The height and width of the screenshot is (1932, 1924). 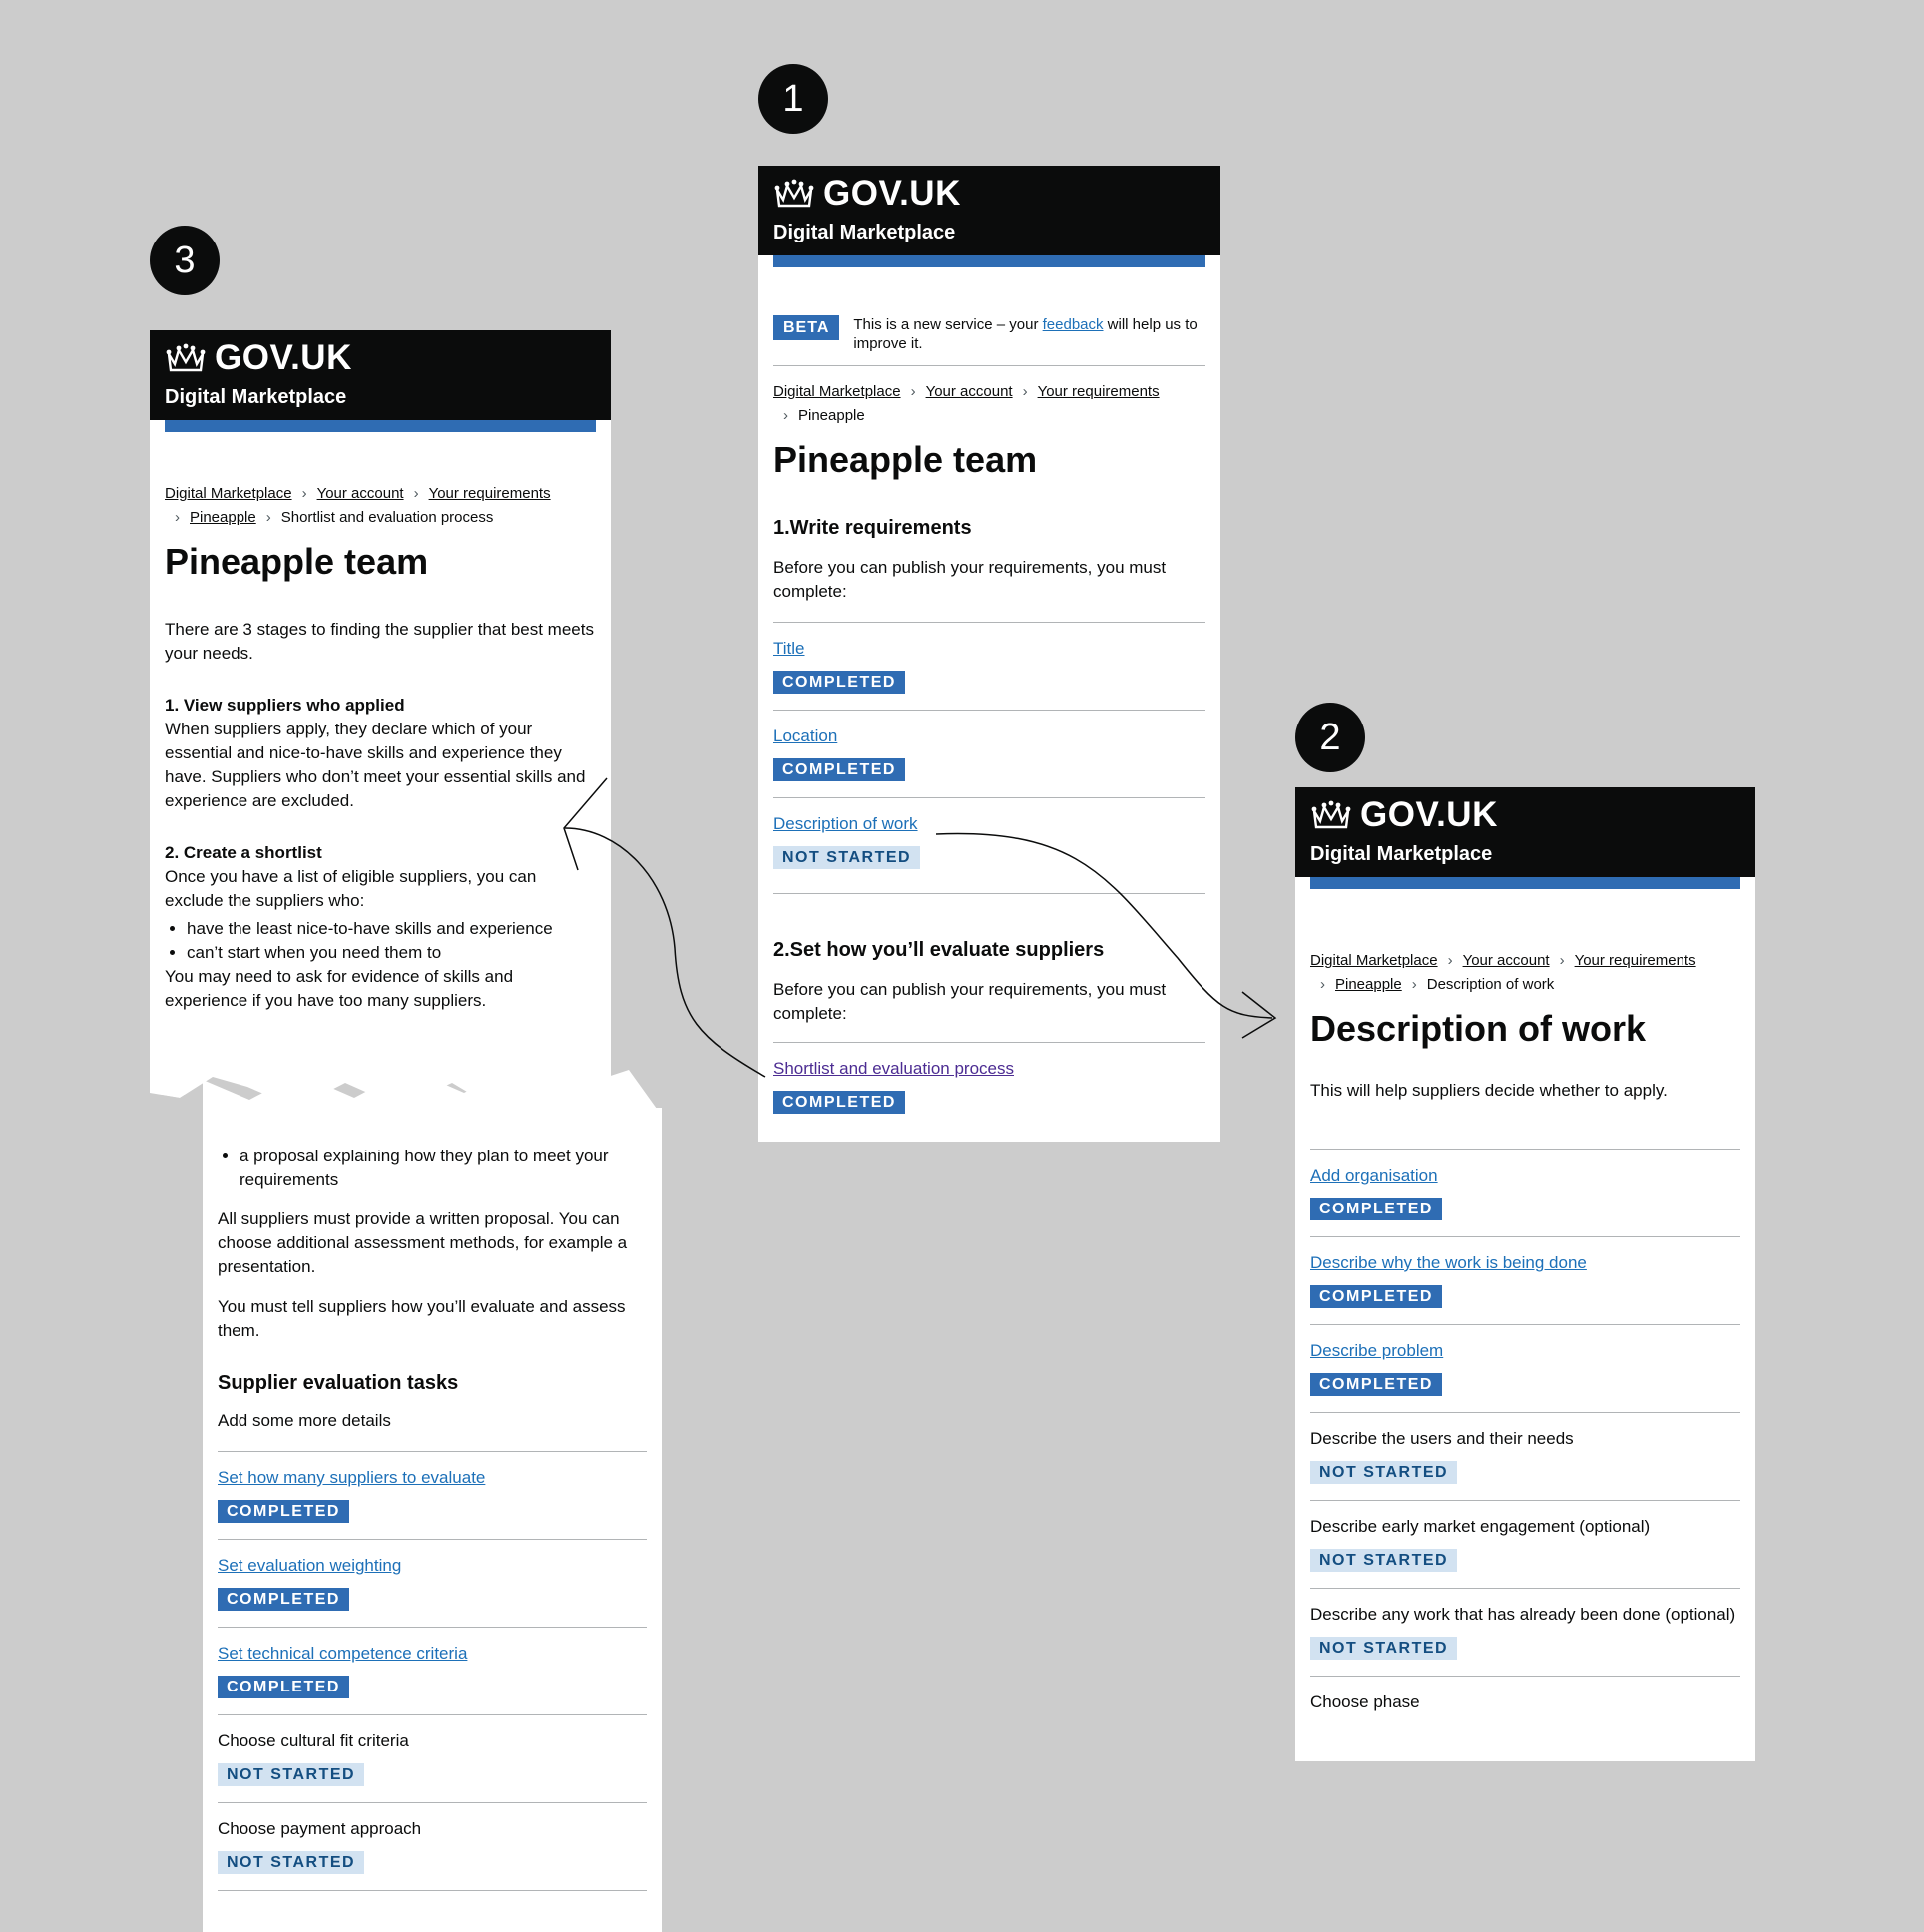 I want to click on task-item: Describe problem COMPLETED, so click(x=1525, y=1368).